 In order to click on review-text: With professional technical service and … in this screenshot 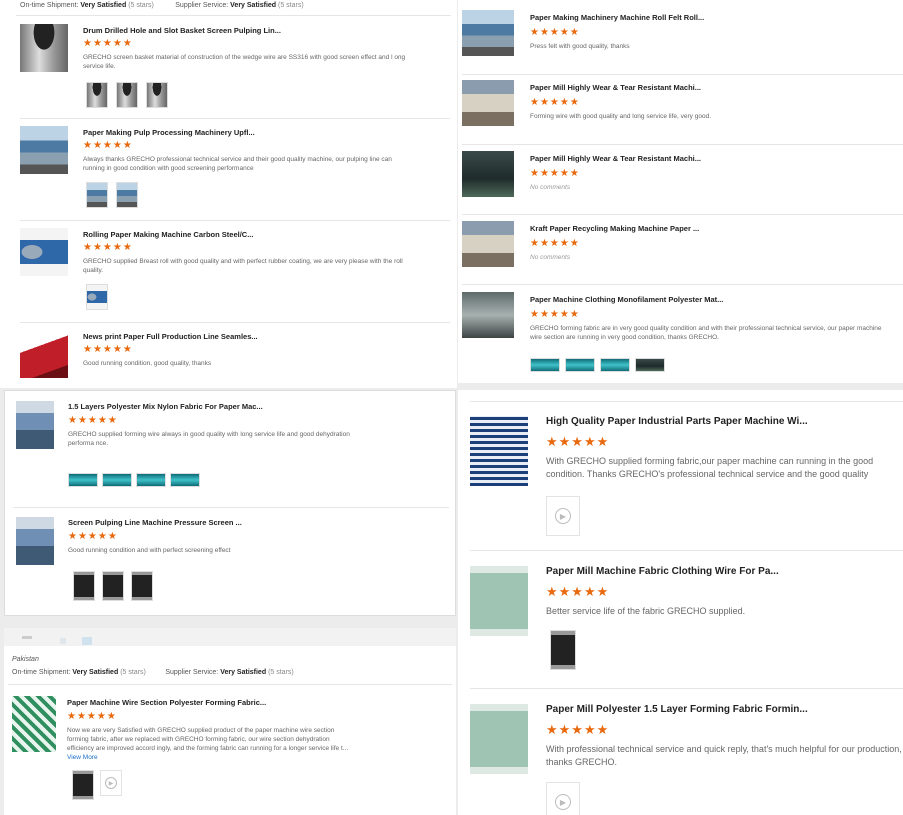, I will do `click(724, 755)`.